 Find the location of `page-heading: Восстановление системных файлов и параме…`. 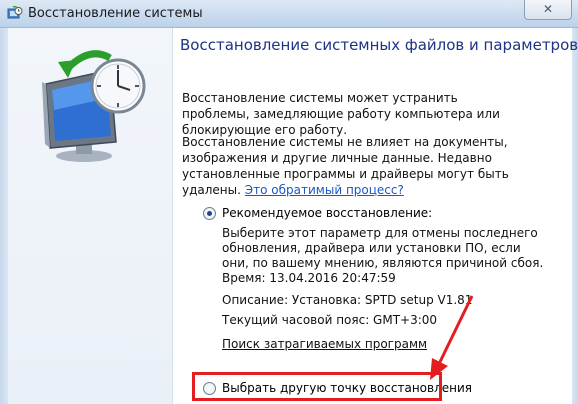

page-heading: Восстановление системных файлов и параме… is located at coordinates (379, 45).